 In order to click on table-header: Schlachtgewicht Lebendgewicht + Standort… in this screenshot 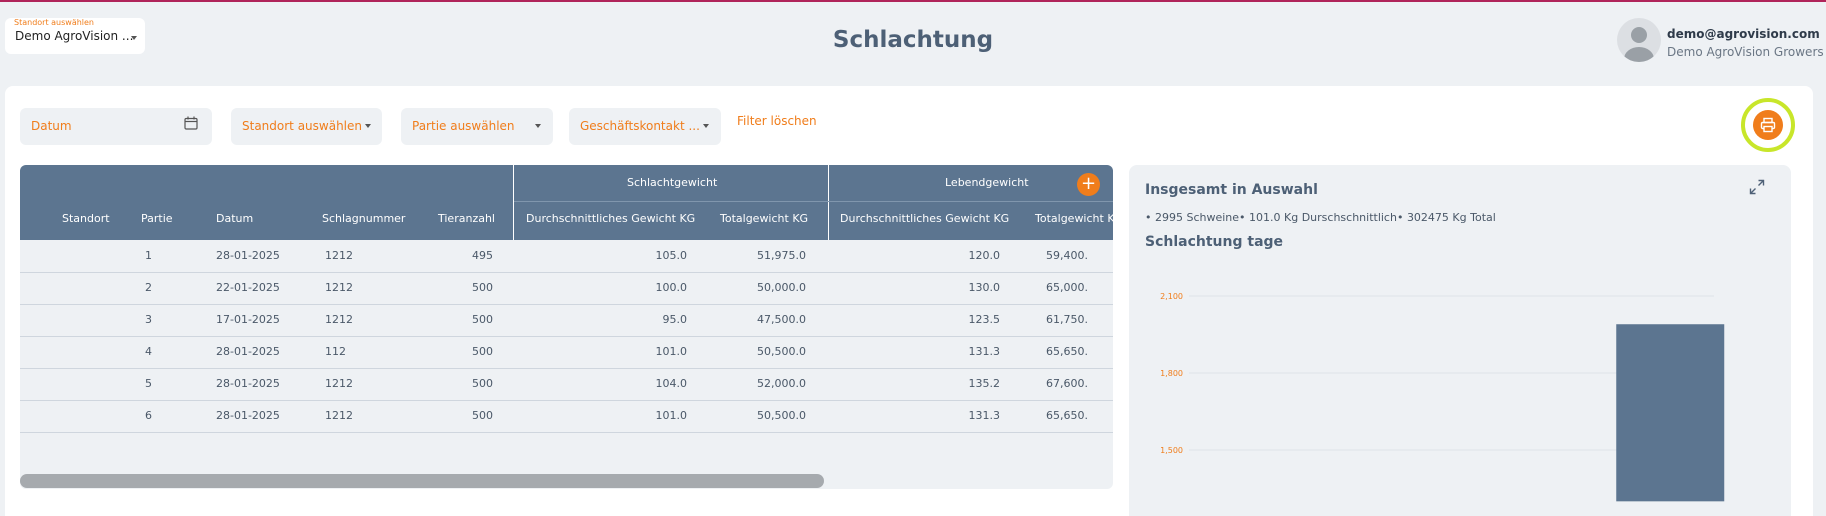, I will do `click(566, 202)`.